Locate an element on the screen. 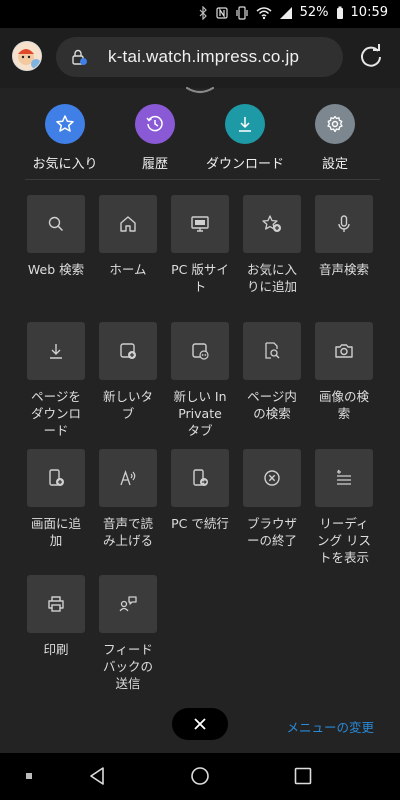  url-field: k-tai.watch.impress.co.jp is located at coordinates (199, 57).